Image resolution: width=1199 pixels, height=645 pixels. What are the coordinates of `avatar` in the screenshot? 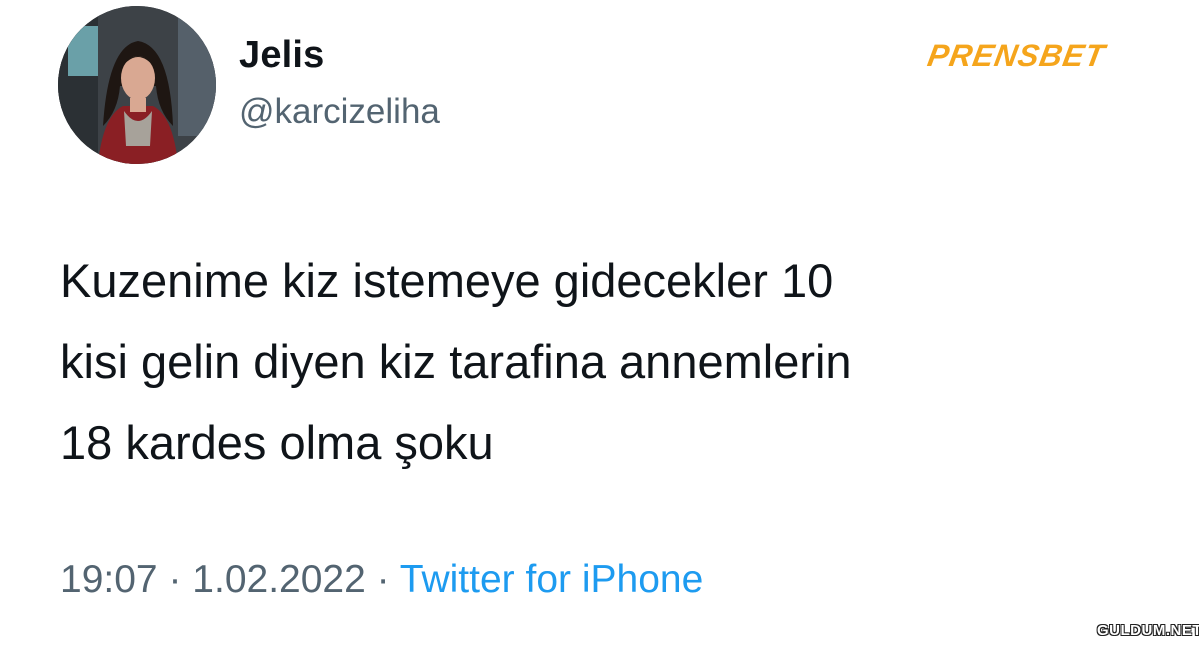 It's located at (137, 85).